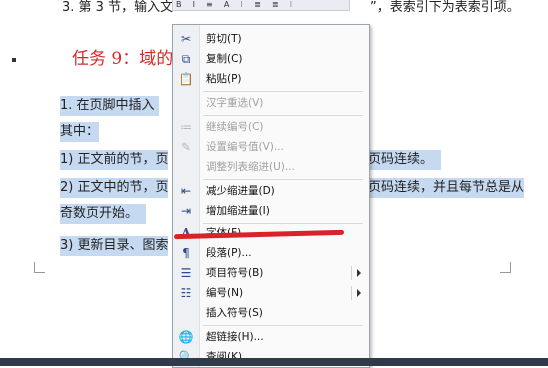 The image size is (548, 368). I want to click on menu-item-copy: ⧉ 复制(C), so click(271, 59).